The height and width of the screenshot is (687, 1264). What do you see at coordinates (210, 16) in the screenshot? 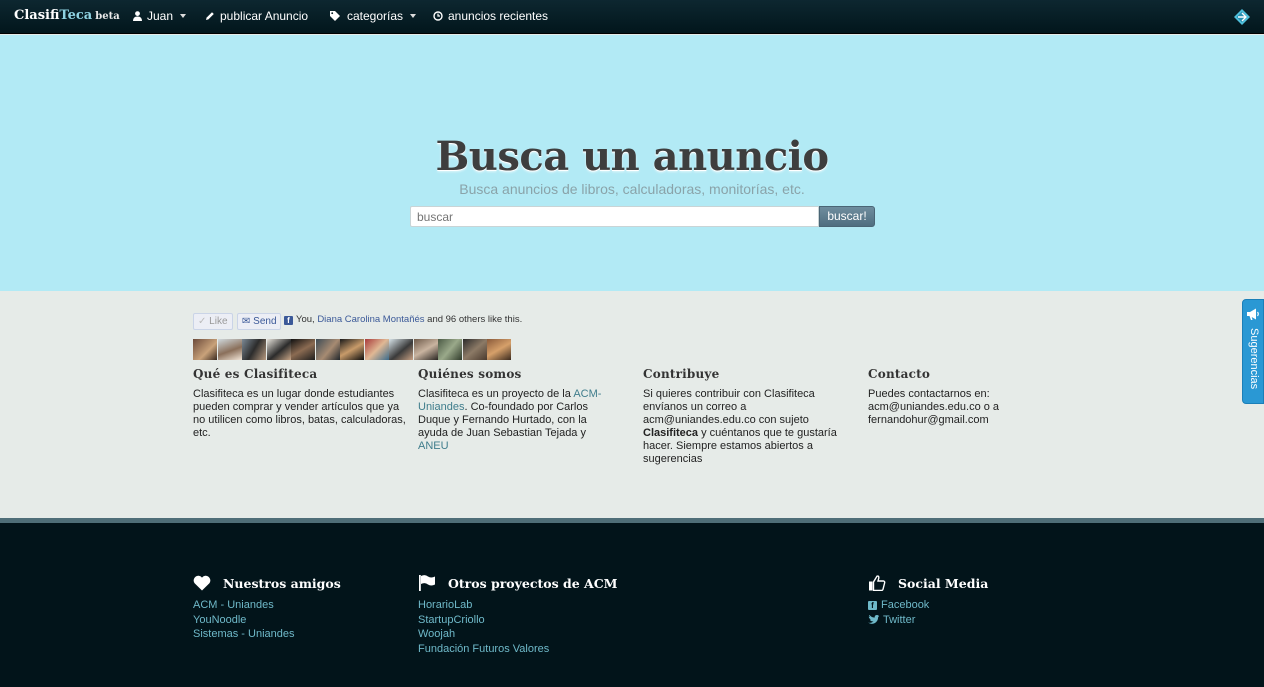
I see `pencil-icon` at bounding box center [210, 16].